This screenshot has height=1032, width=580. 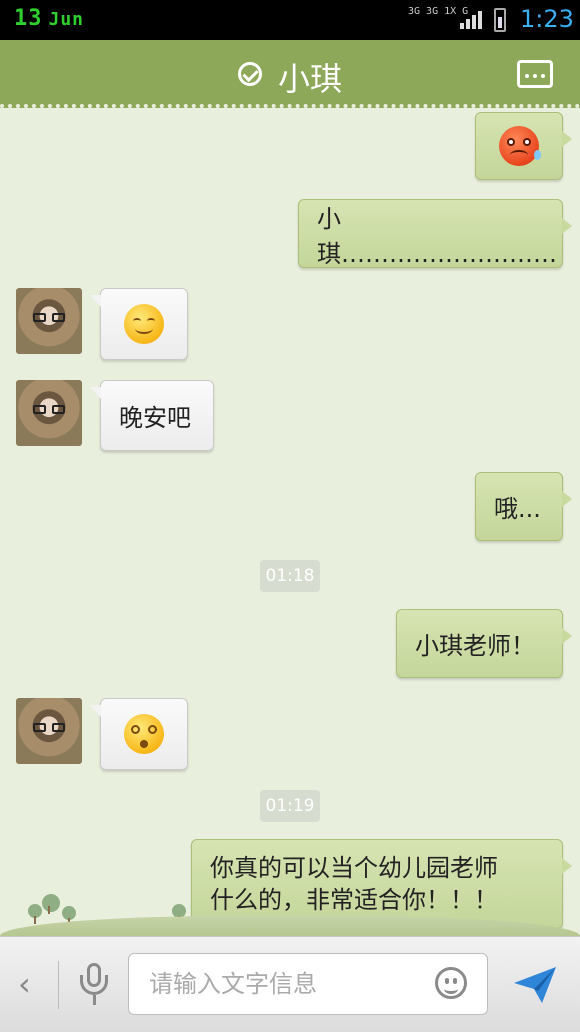 What do you see at coordinates (354, 868) in the screenshot?
I see `message-text-line: 你真的可以当个幼儿园老师` at bounding box center [354, 868].